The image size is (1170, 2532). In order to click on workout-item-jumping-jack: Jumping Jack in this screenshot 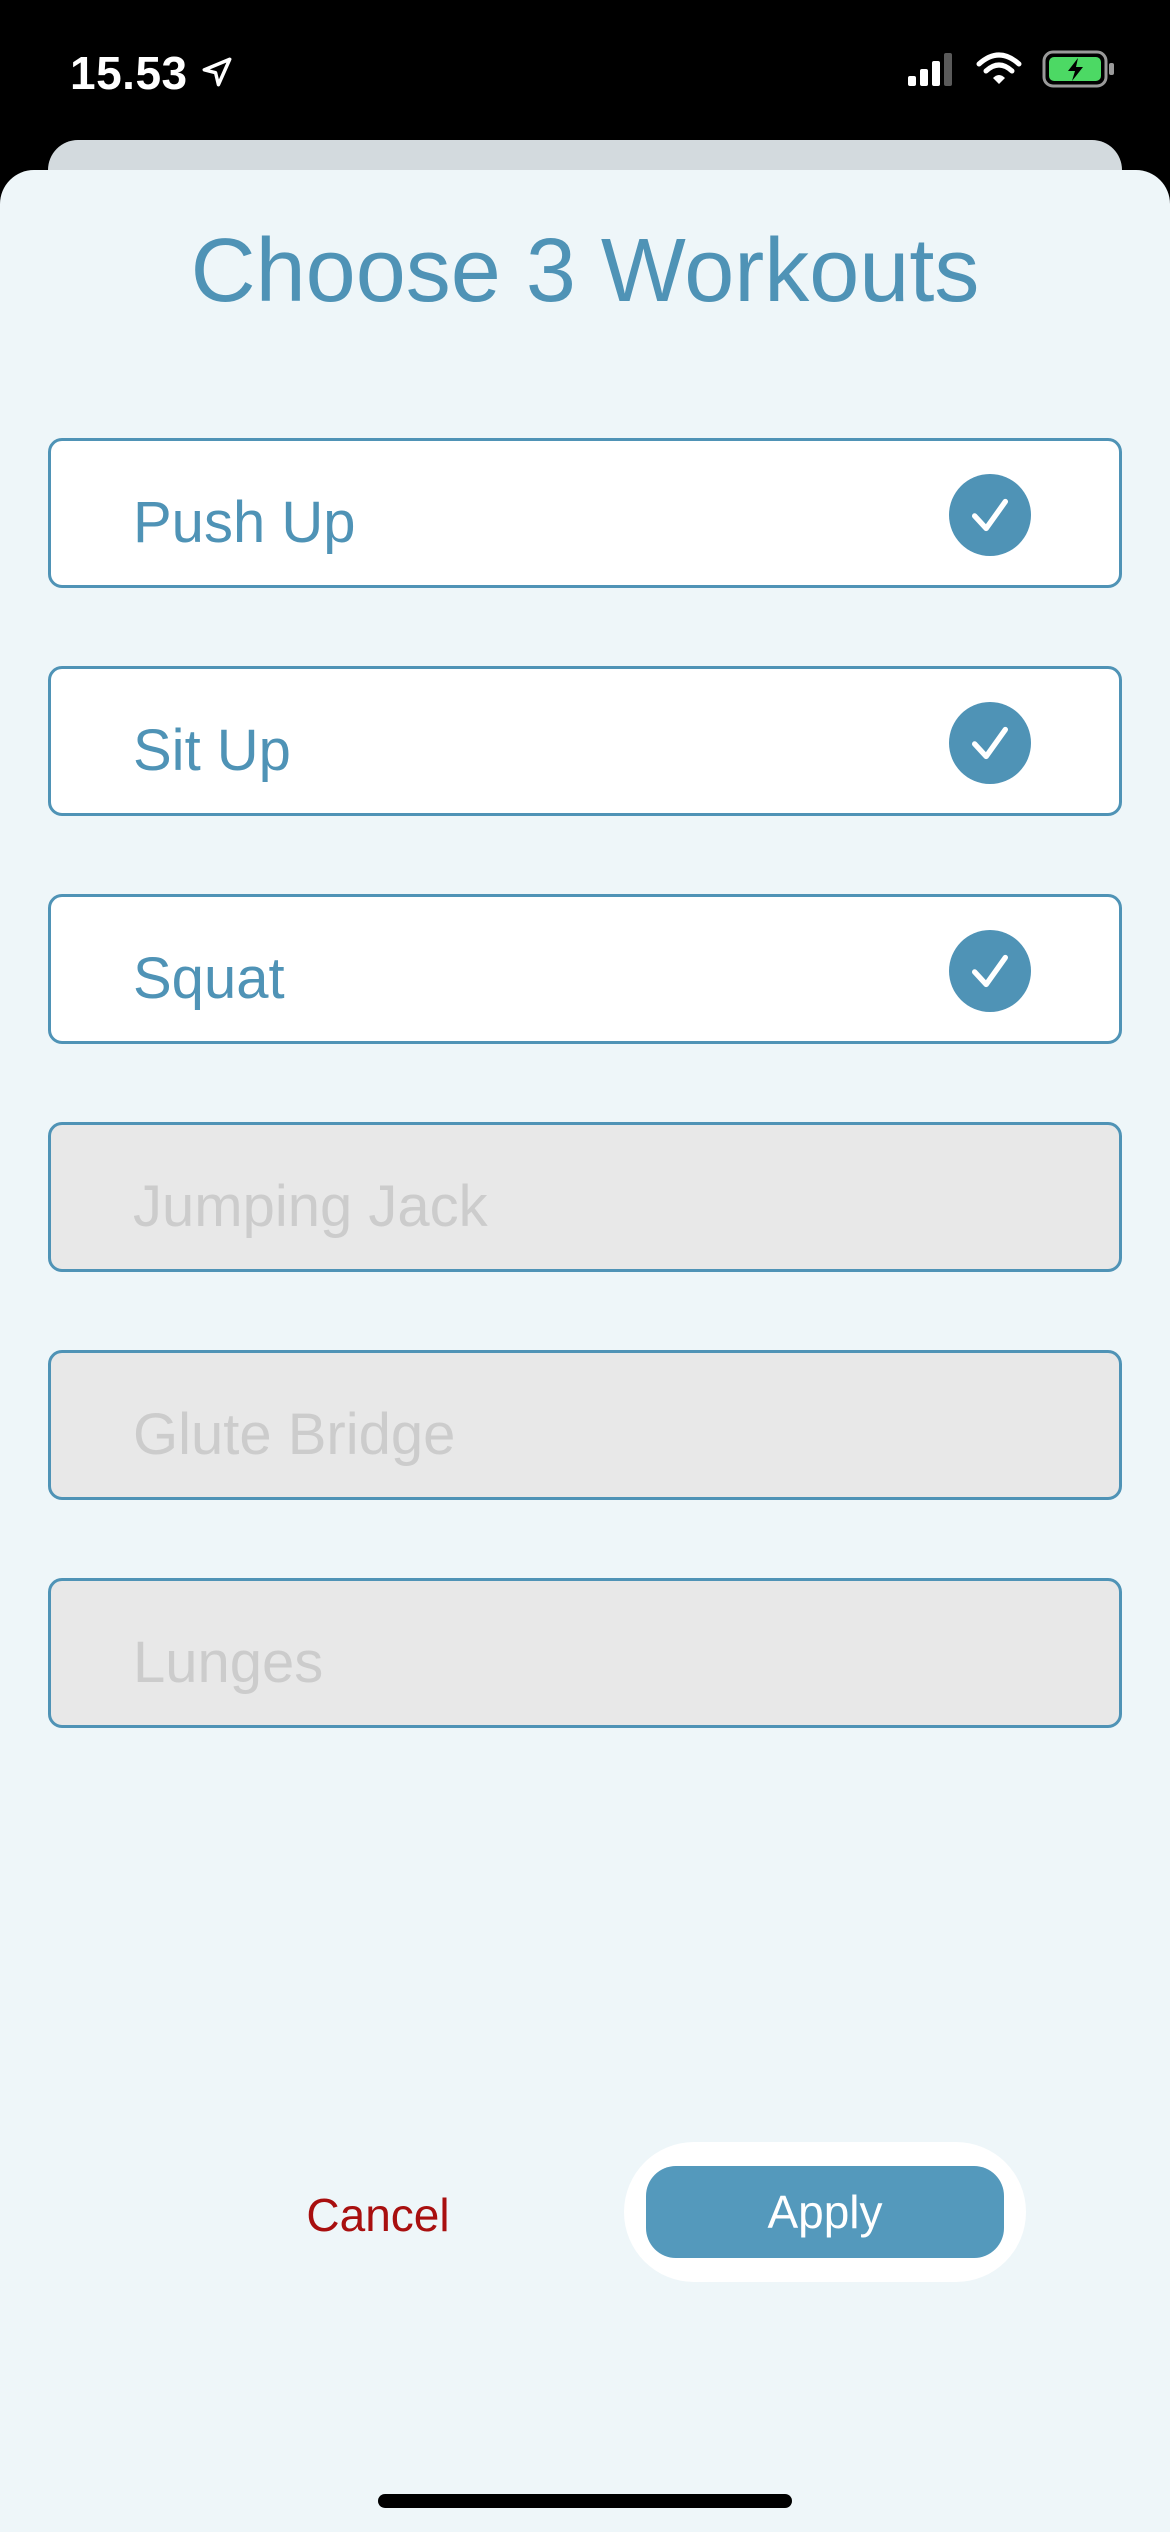, I will do `click(585, 1197)`.